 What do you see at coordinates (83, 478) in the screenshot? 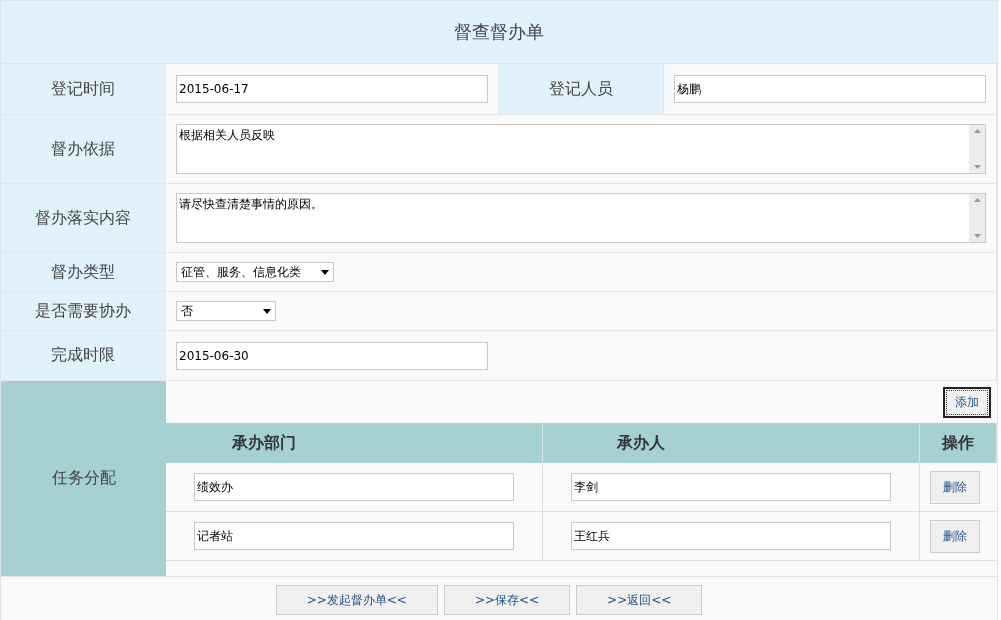
I see `section-label: 任务分配` at bounding box center [83, 478].